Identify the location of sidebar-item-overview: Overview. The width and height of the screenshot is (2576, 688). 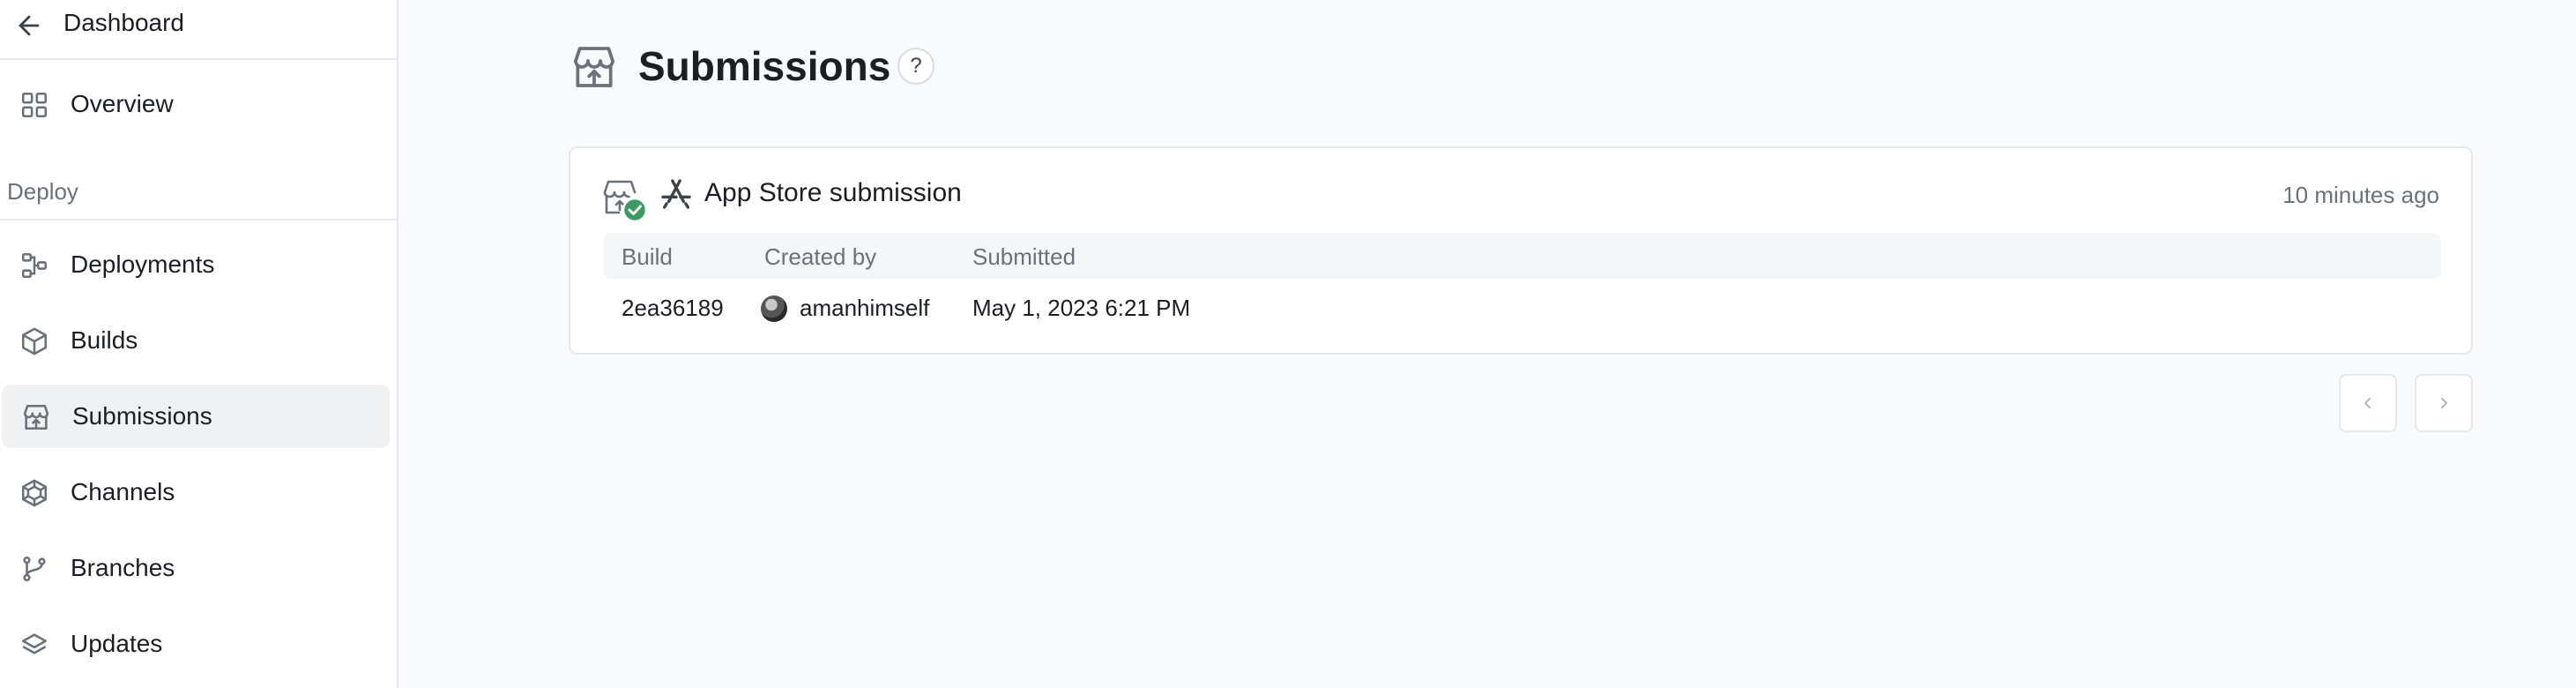
(194, 104).